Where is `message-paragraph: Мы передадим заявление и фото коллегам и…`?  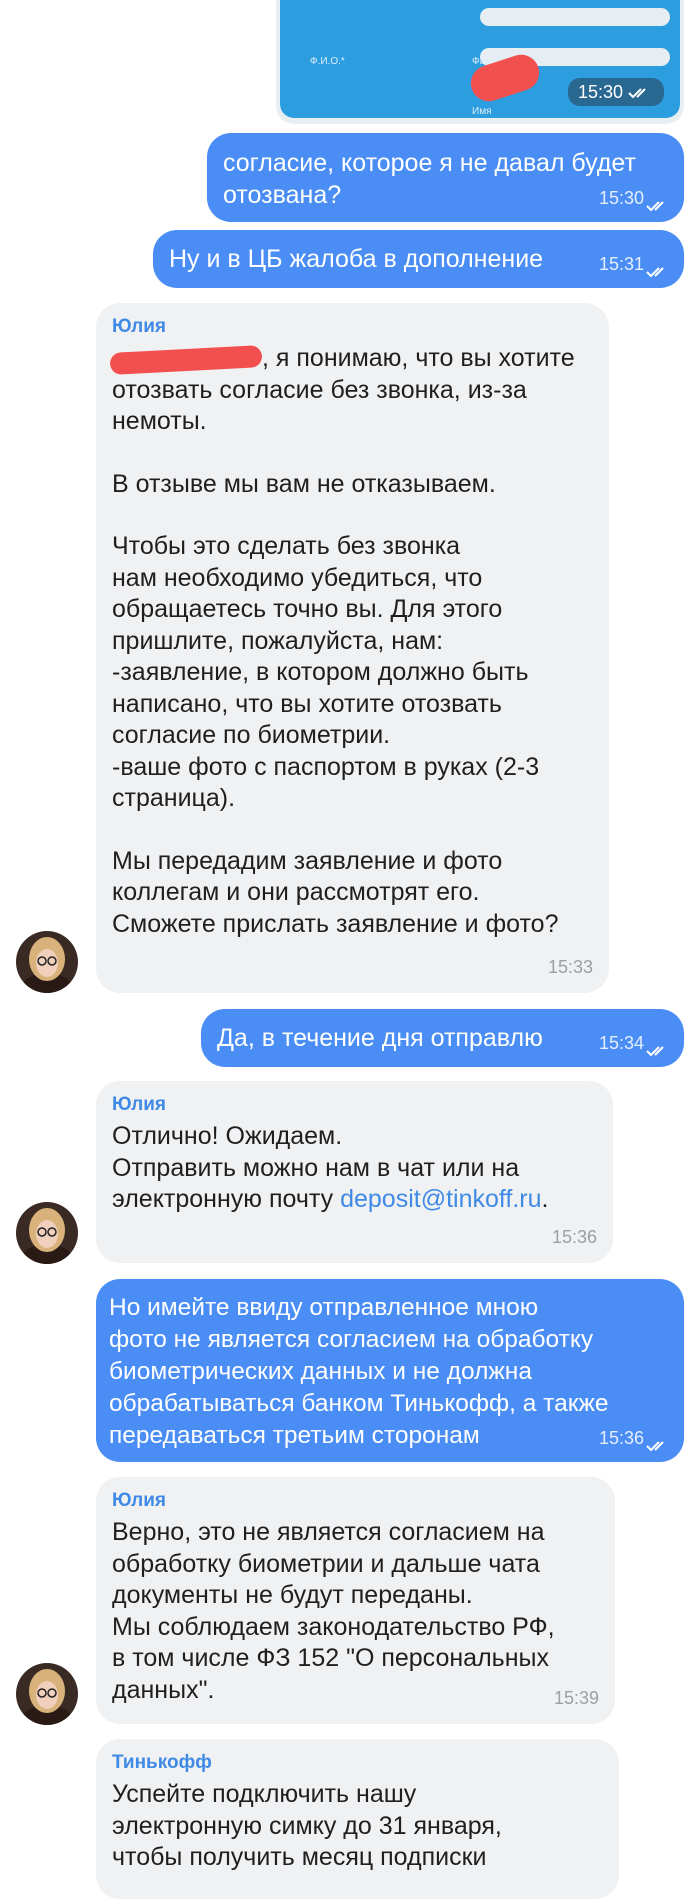 message-paragraph: Мы передадим заявление и фото коллегам и… is located at coordinates (335, 892).